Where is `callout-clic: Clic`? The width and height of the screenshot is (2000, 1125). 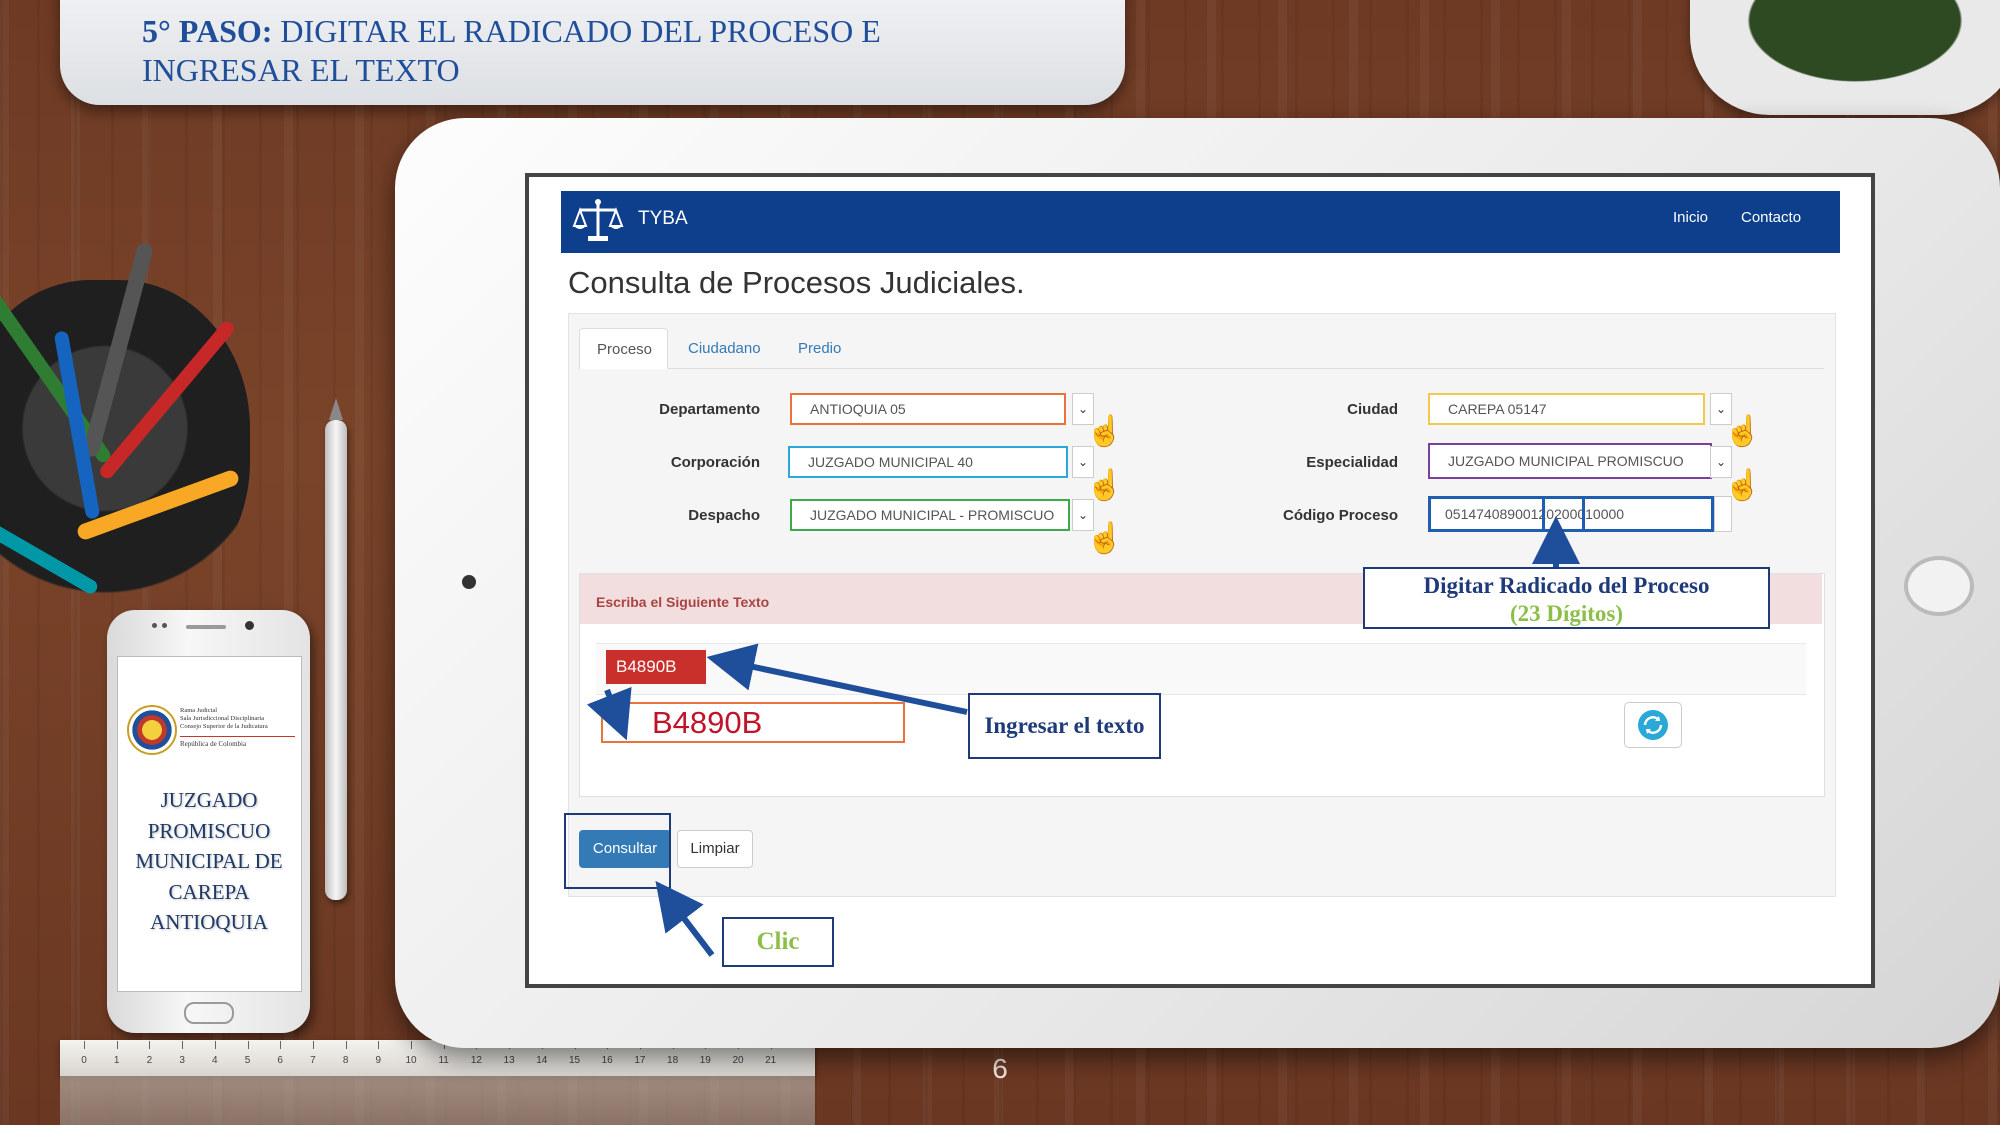
callout-clic: Clic is located at coordinates (778, 942).